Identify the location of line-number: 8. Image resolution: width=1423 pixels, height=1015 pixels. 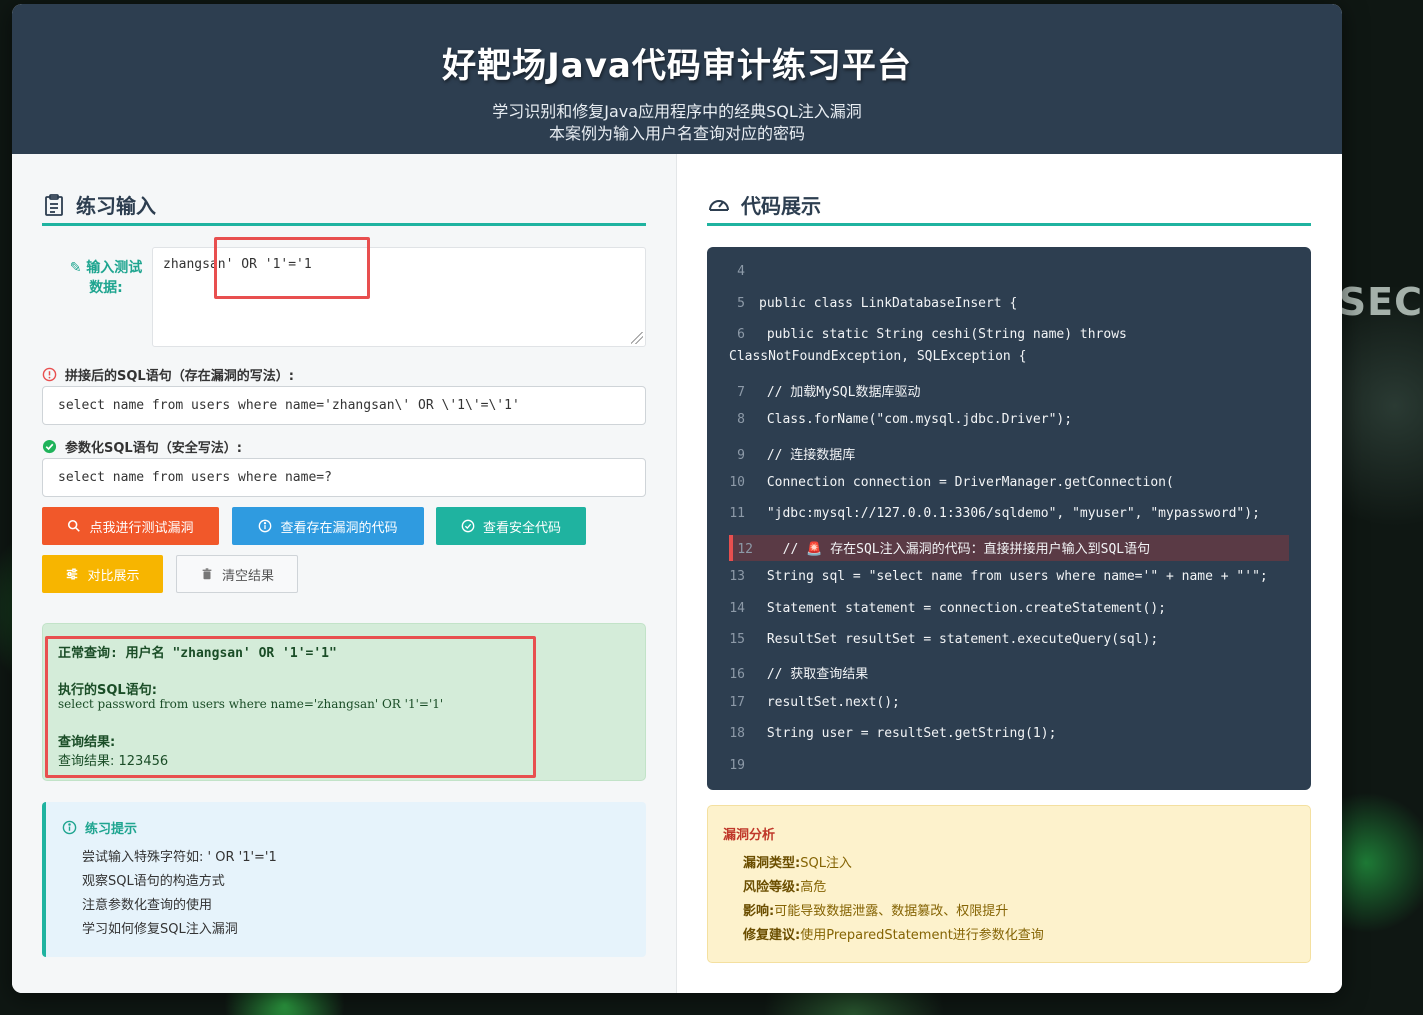
(741, 419).